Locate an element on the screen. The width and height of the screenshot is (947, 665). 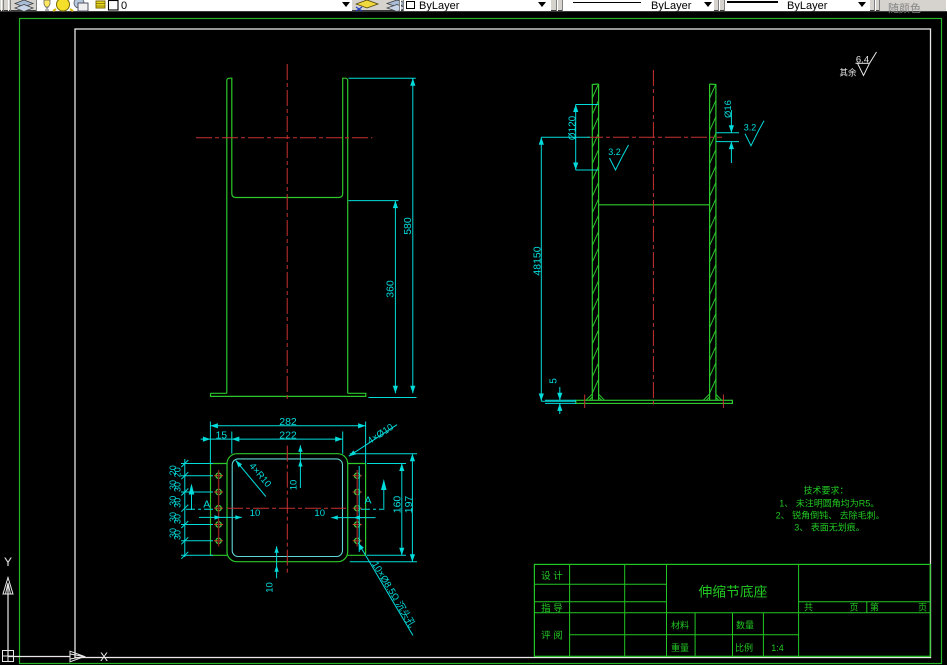
svg-text: 48150 is located at coordinates (537, 260).